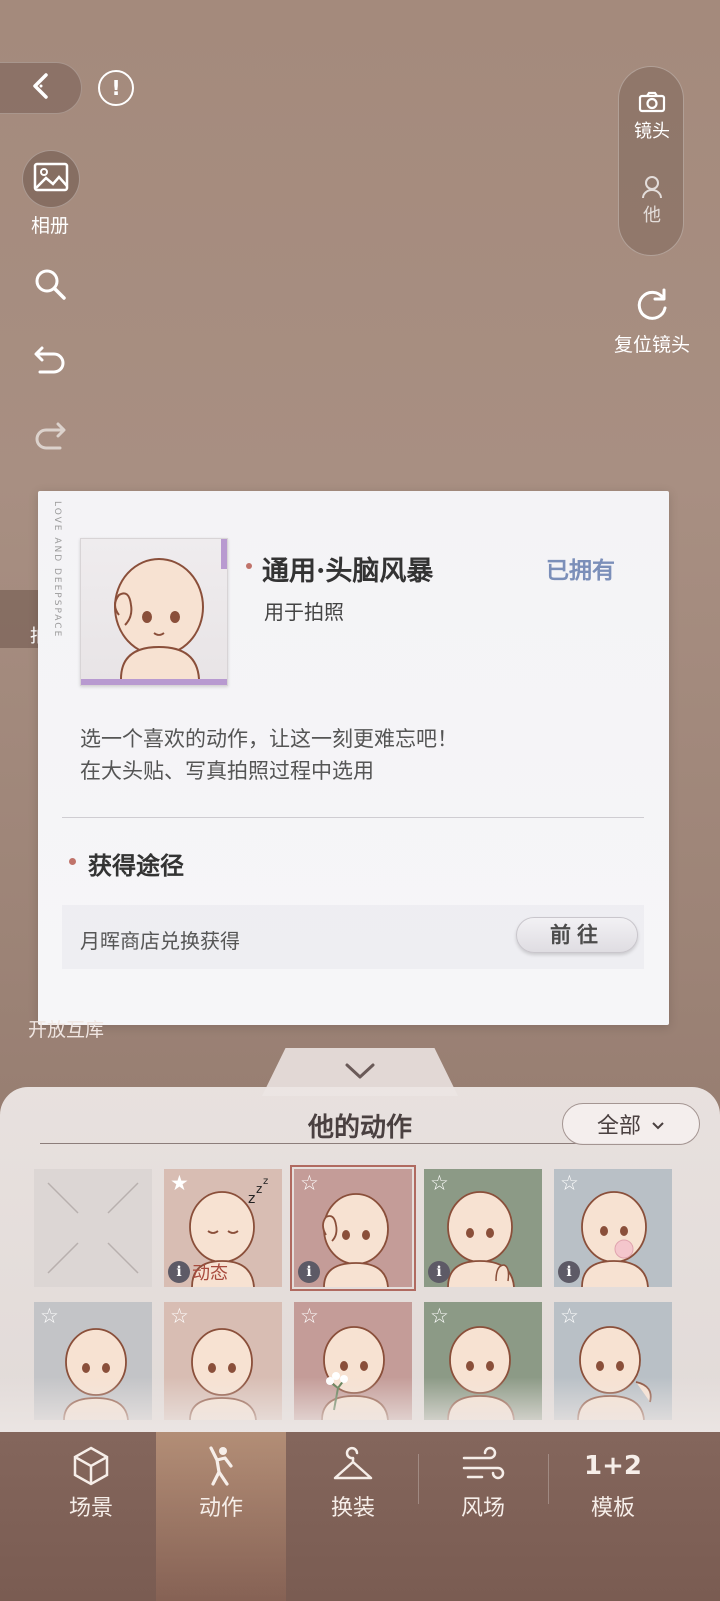 The width and height of the screenshot is (720, 1601). Describe the element at coordinates (179, 1183) in the screenshot. I see `star-icon: ★` at that location.